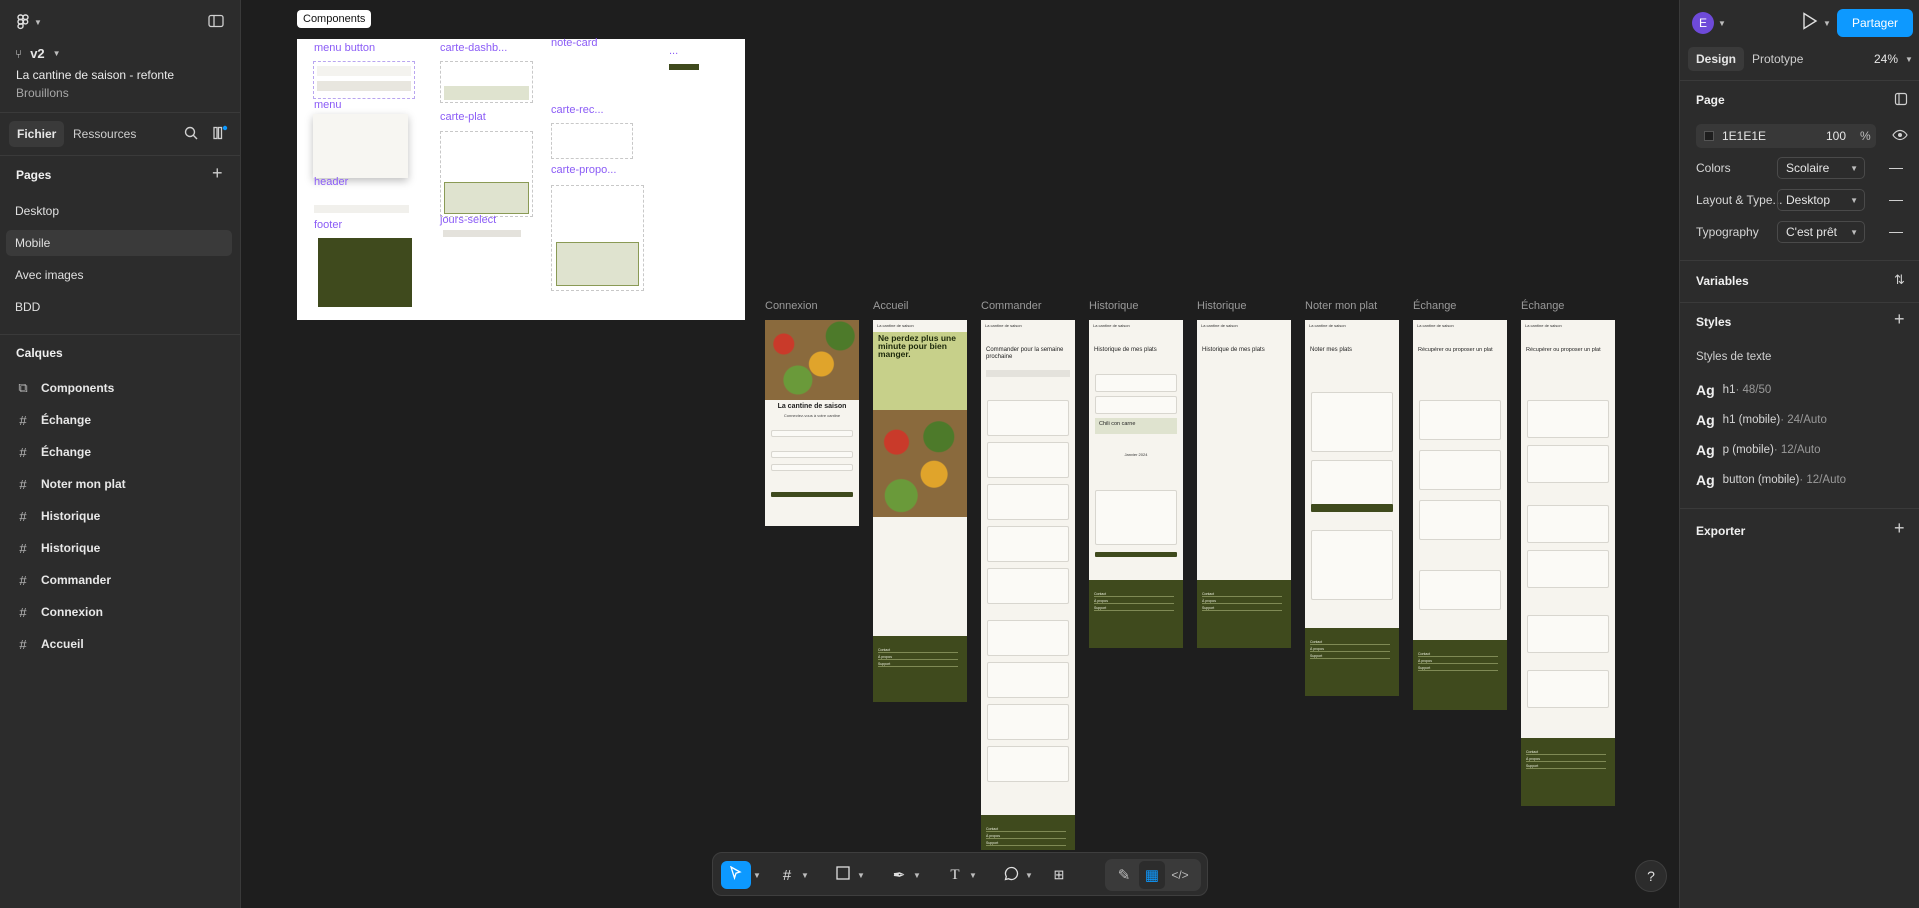 This screenshot has width=1919, height=908. What do you see at coordinates (120, 484) in the screenshot?
I see `layer-noter-mon-plat: # Noter mon plat` at bounding box center [120, 484].